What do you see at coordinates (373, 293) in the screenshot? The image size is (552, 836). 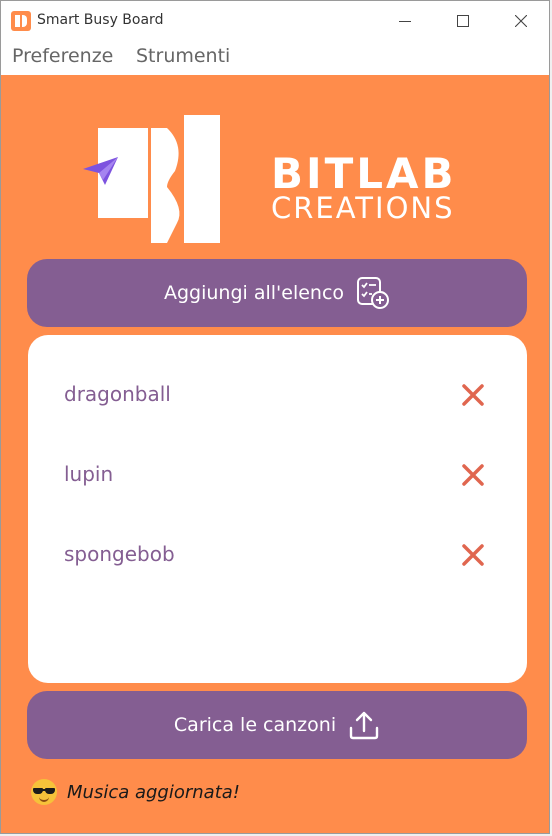 I see `checklist-add-icon` at bounding box center [373, 293].